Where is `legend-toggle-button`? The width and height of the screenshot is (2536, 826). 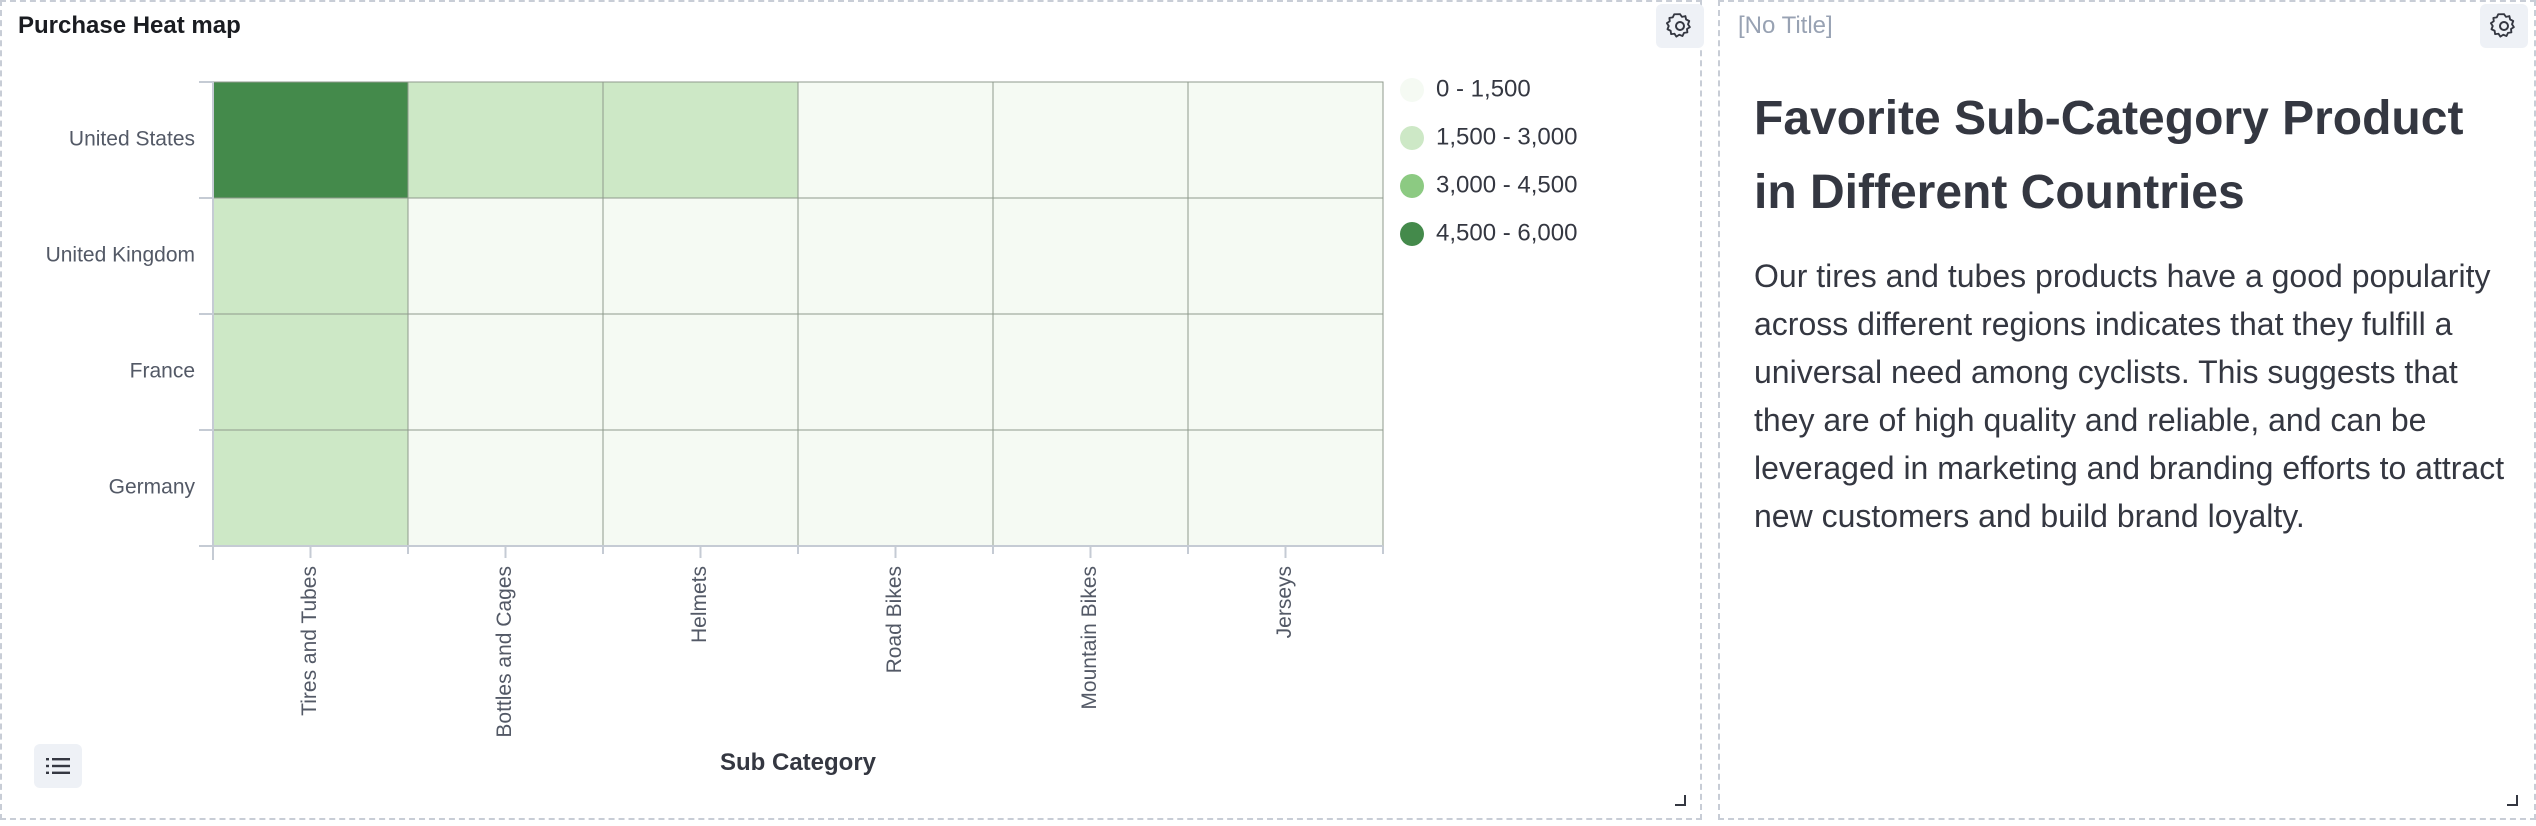 legend-toggle-button is located at coordinates (58, 766).